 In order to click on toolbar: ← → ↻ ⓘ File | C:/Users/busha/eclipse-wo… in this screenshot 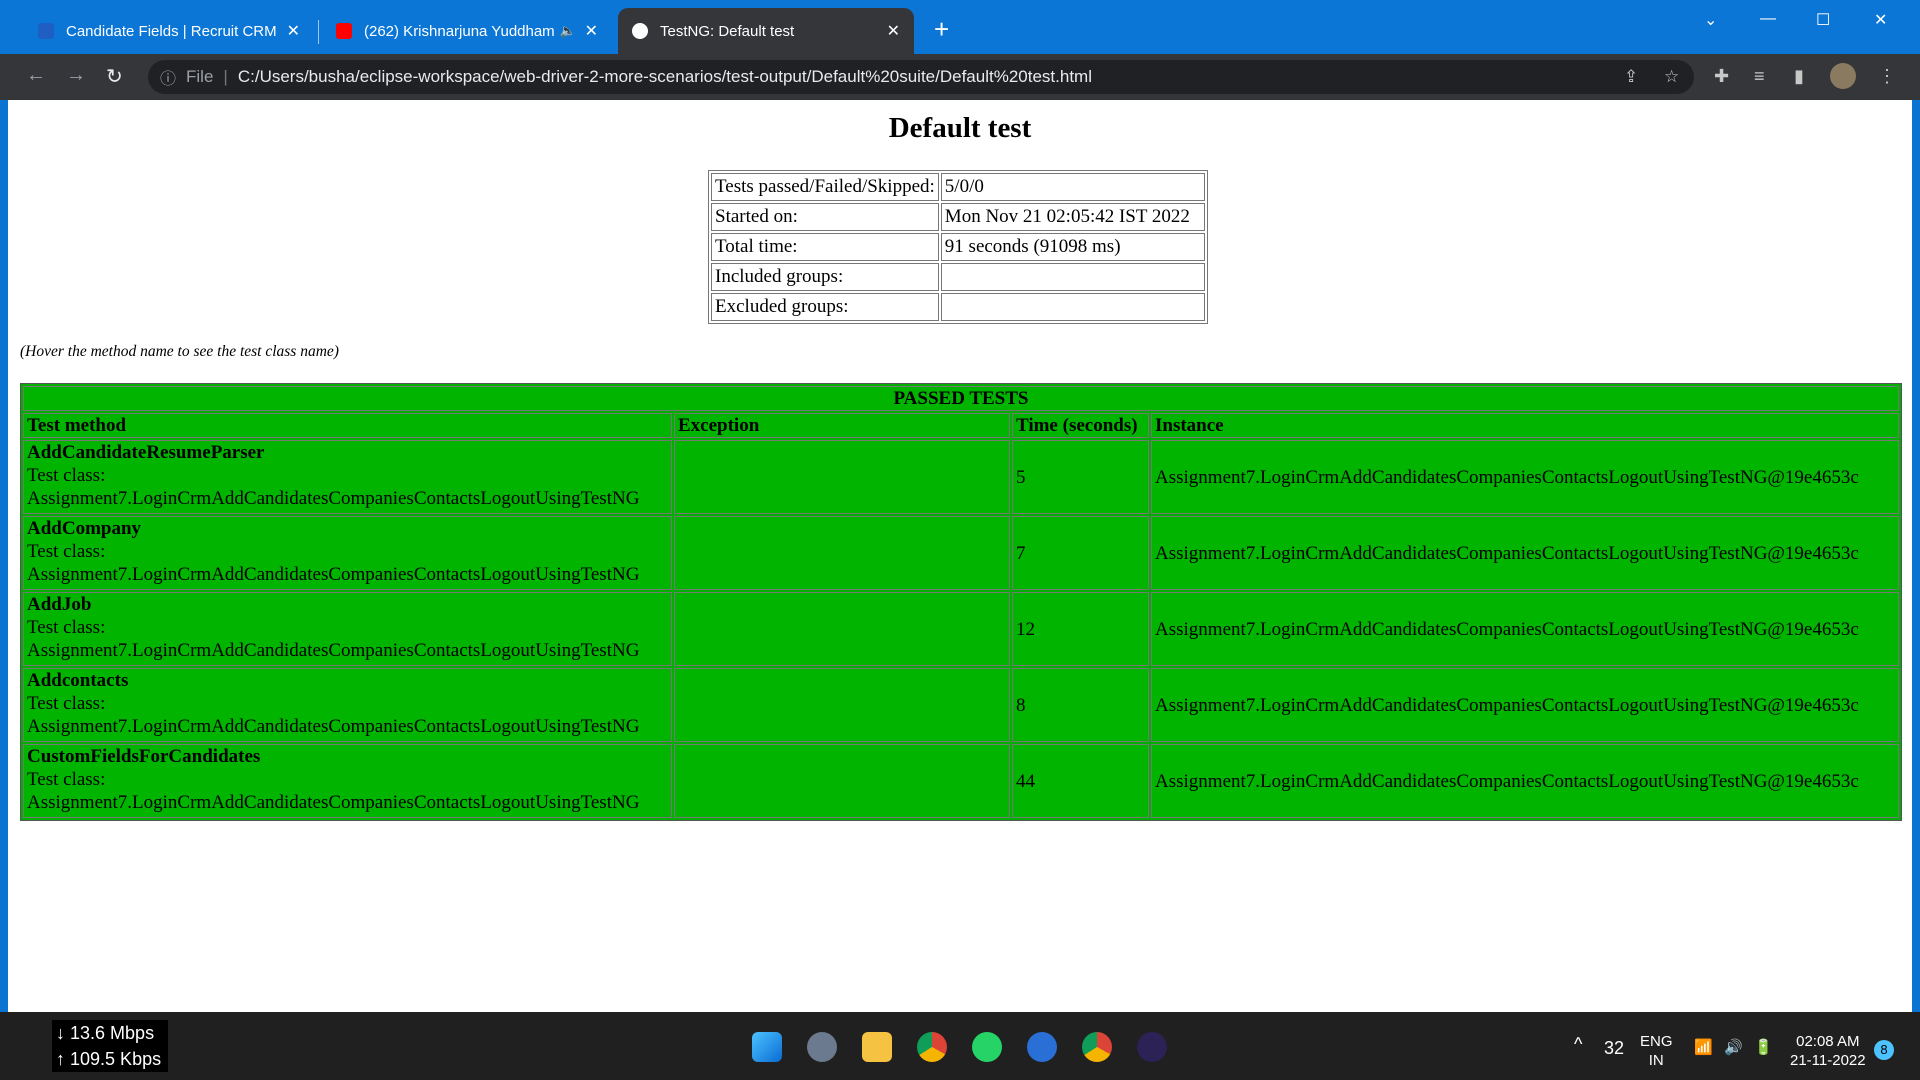, I will do `click(960, 77)`.